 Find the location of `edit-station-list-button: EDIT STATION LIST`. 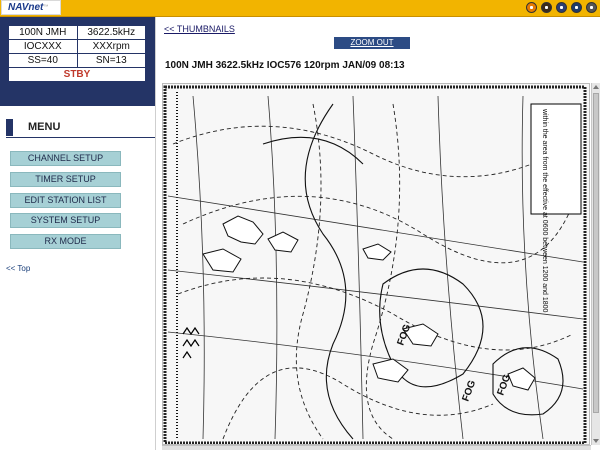

edit-station-list-button: EDIT STATION LIST is located at coordinates (65, 200).